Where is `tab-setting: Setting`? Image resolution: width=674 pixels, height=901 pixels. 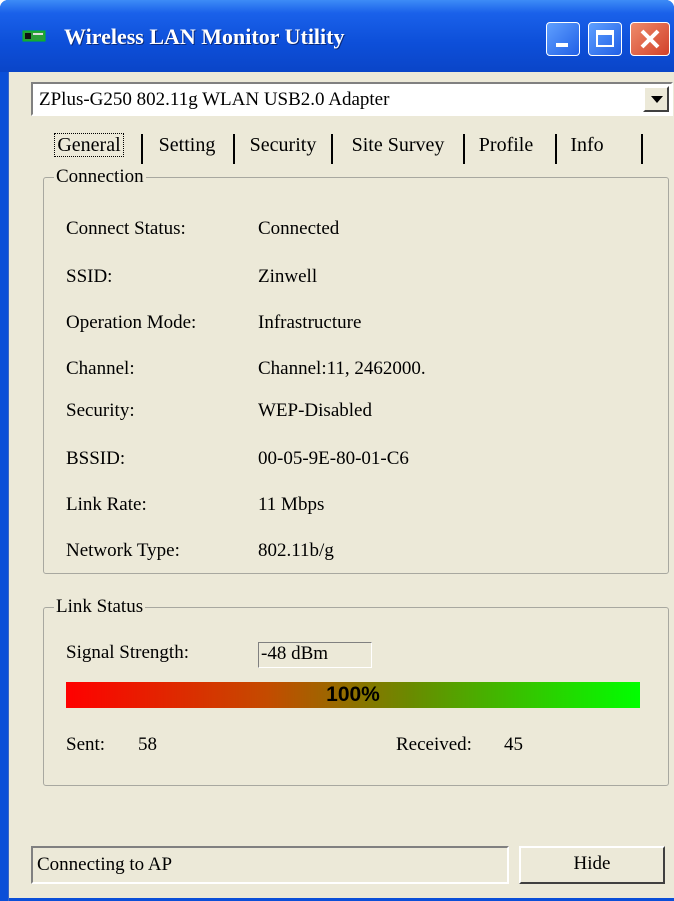 tab-setting: Setting is located at coordinates (187, 147).